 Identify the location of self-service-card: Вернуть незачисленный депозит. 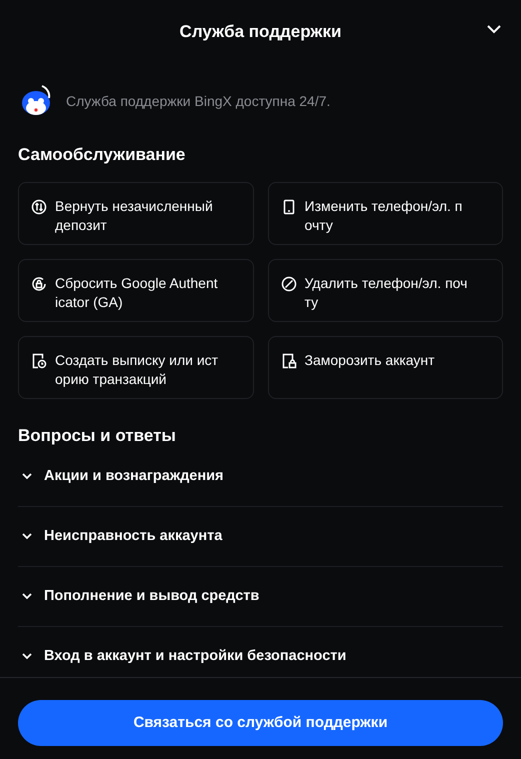
(136, 213).